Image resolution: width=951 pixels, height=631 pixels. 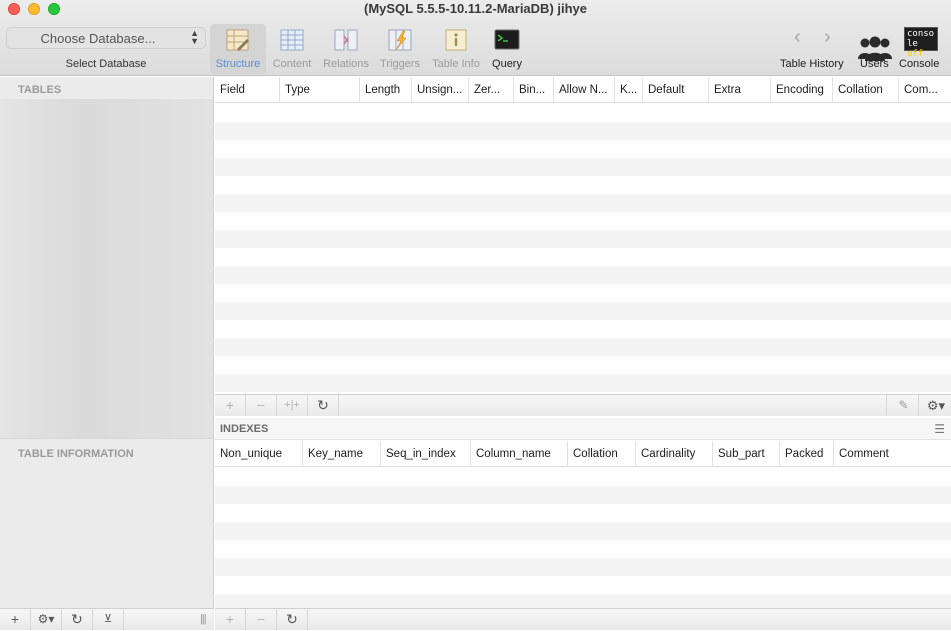 I want to click on column-header-length: Length, so click(x=386, y=90).